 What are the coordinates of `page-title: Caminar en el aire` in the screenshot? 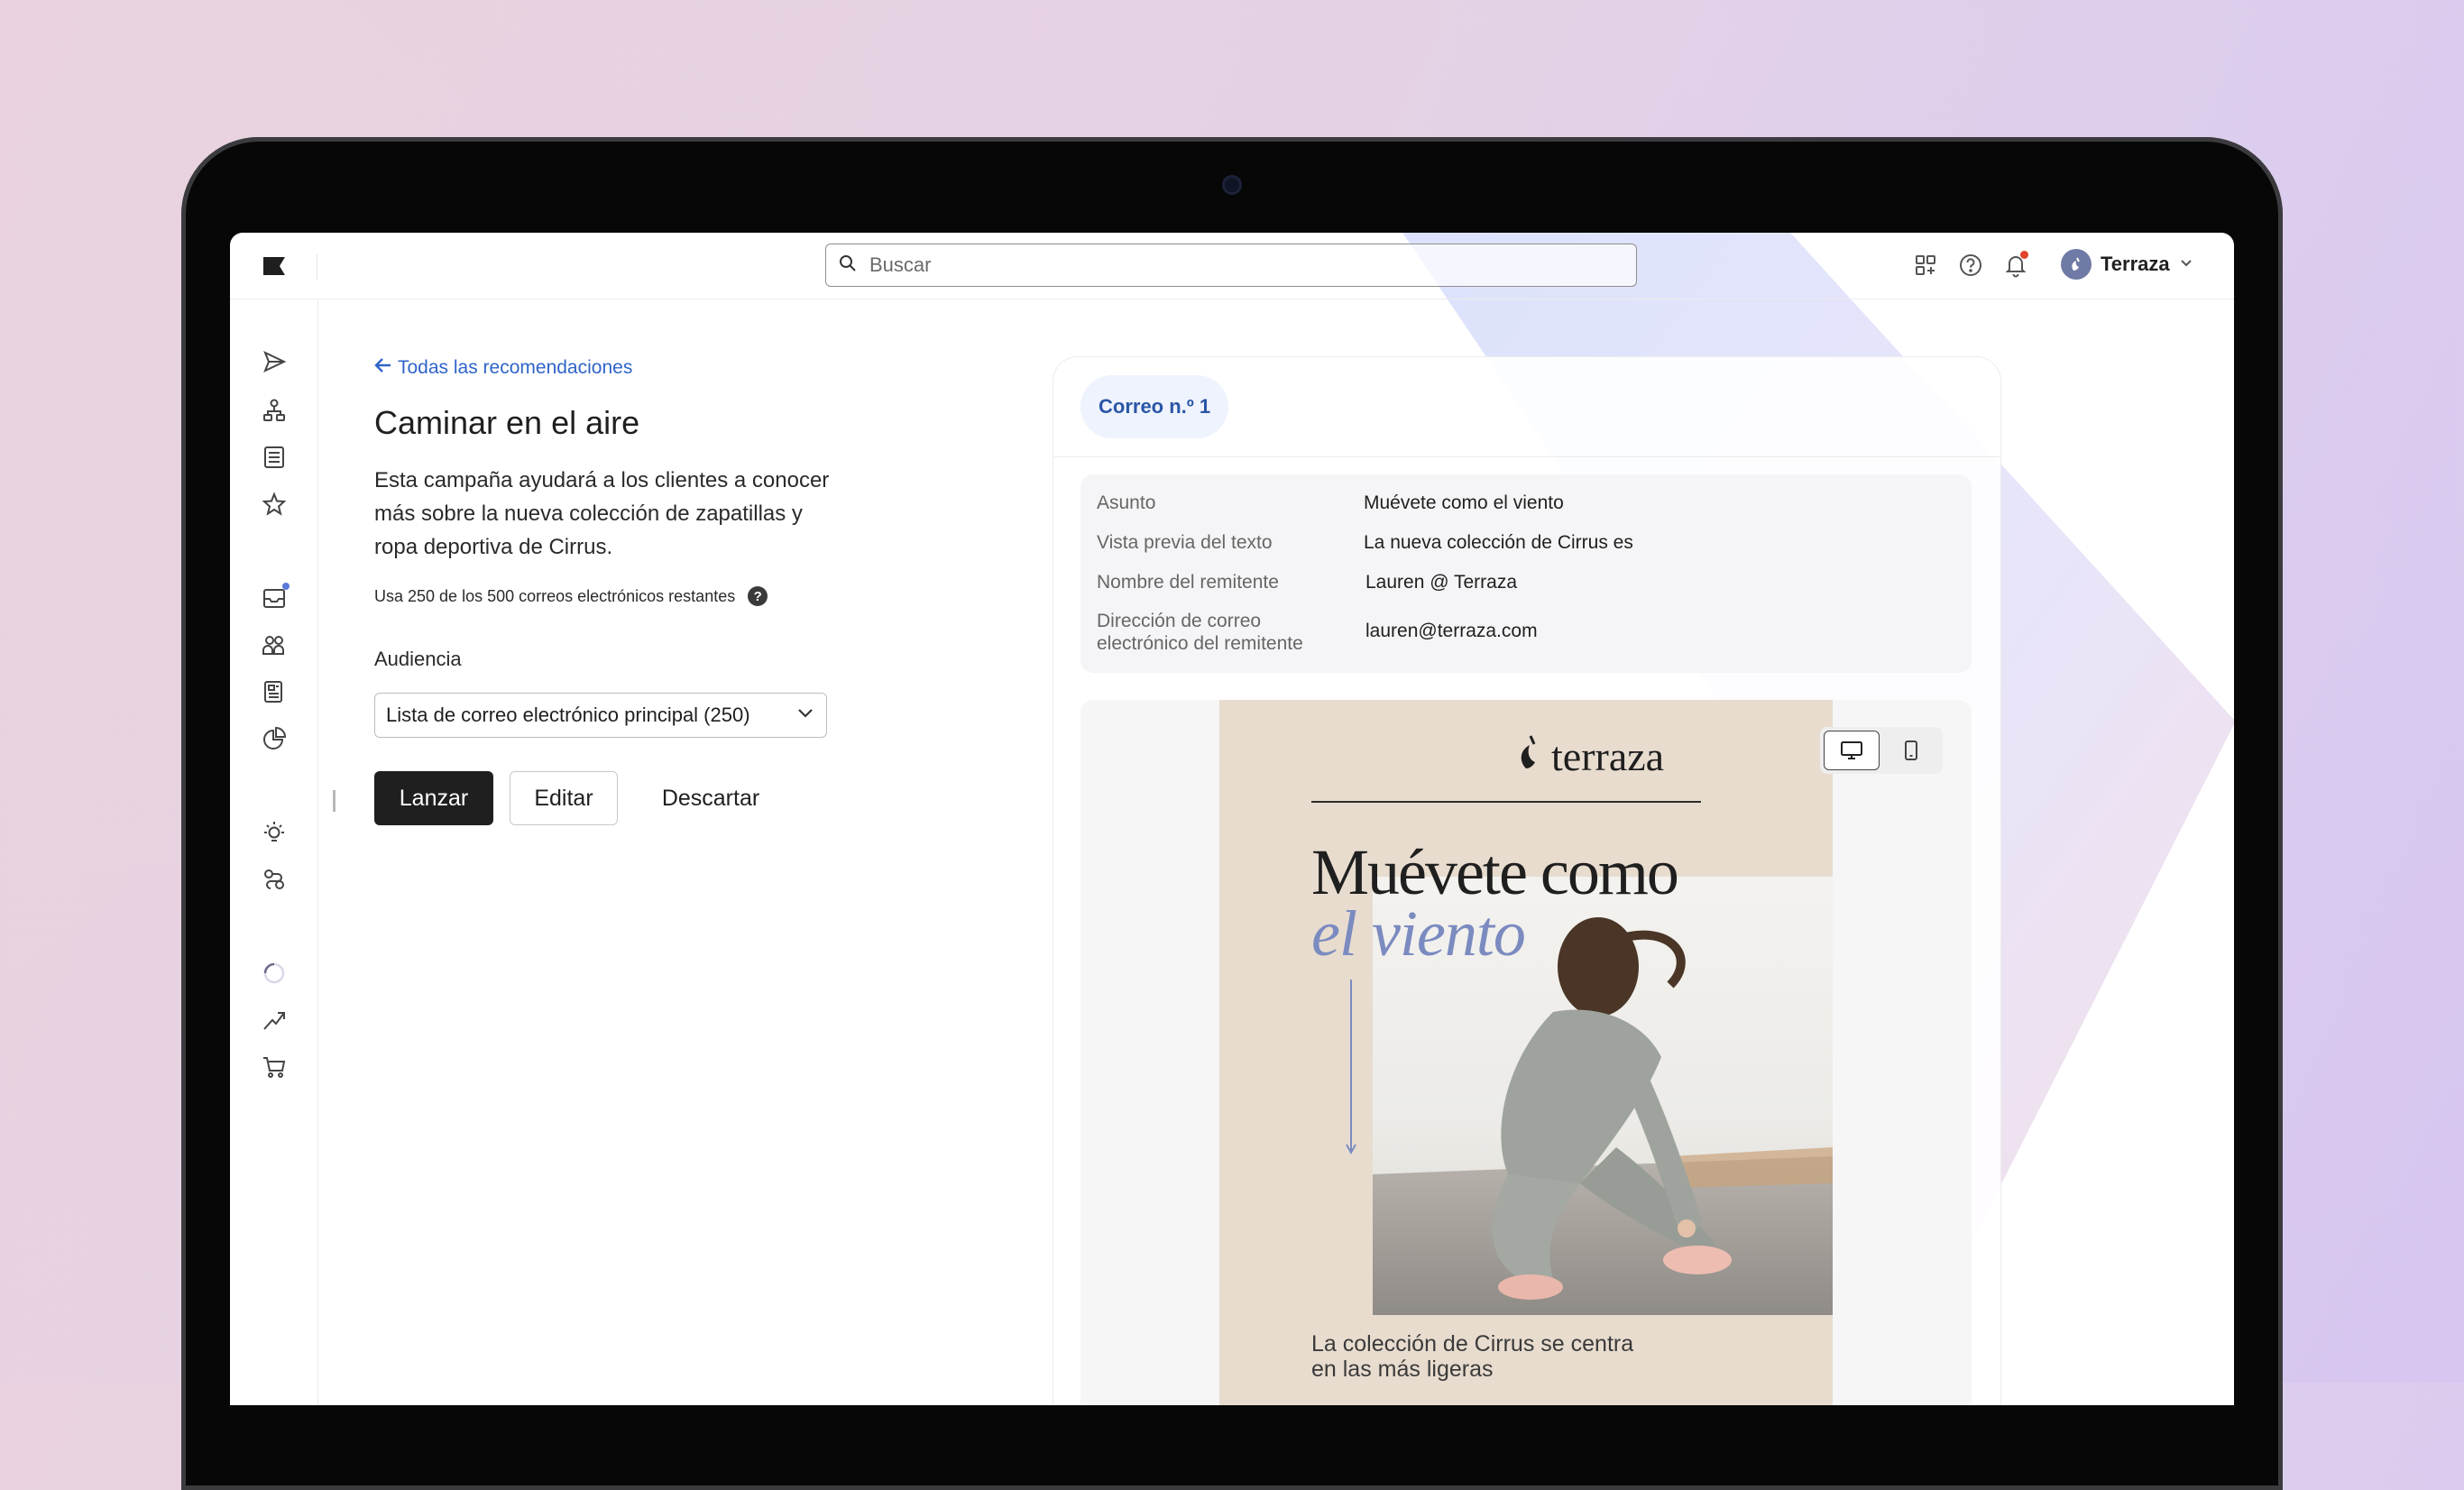 It's located at (507, 422).